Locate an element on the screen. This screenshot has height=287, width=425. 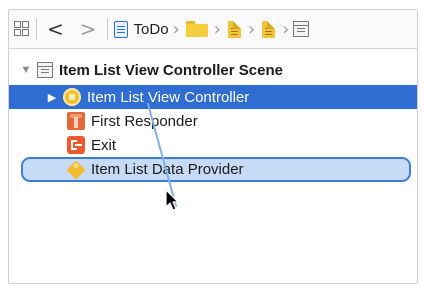
project-file-icon is located at coordinates (120, 29).